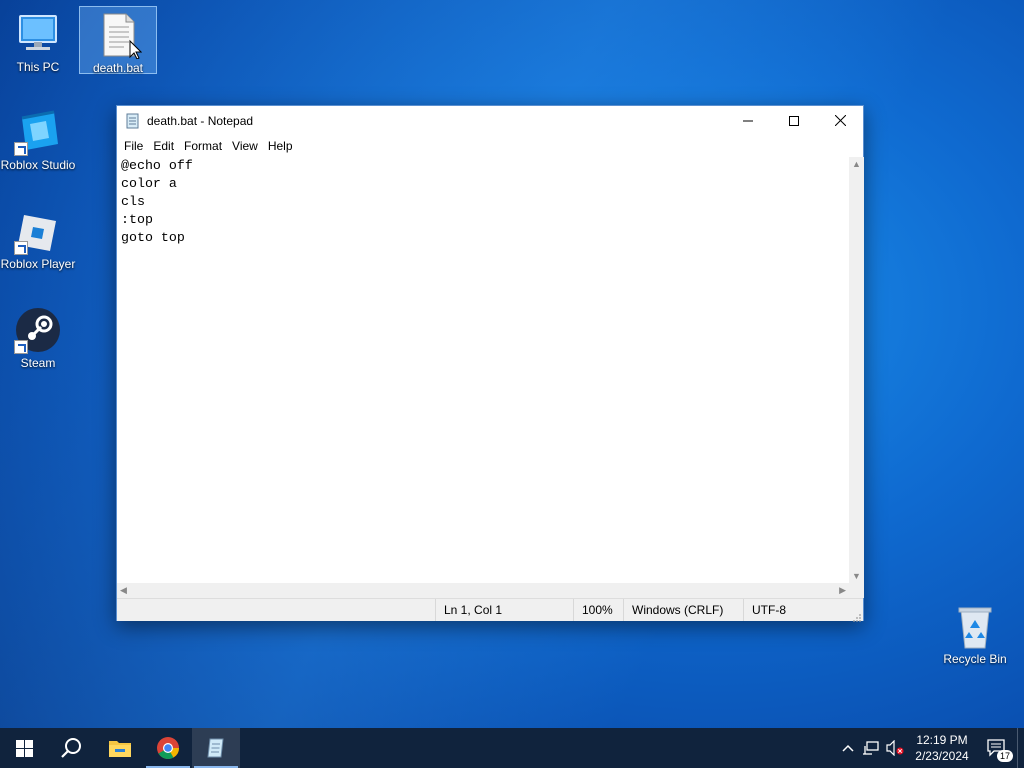  I want to click on status-line-ending: Windows (CRLF), so click(683, 610).